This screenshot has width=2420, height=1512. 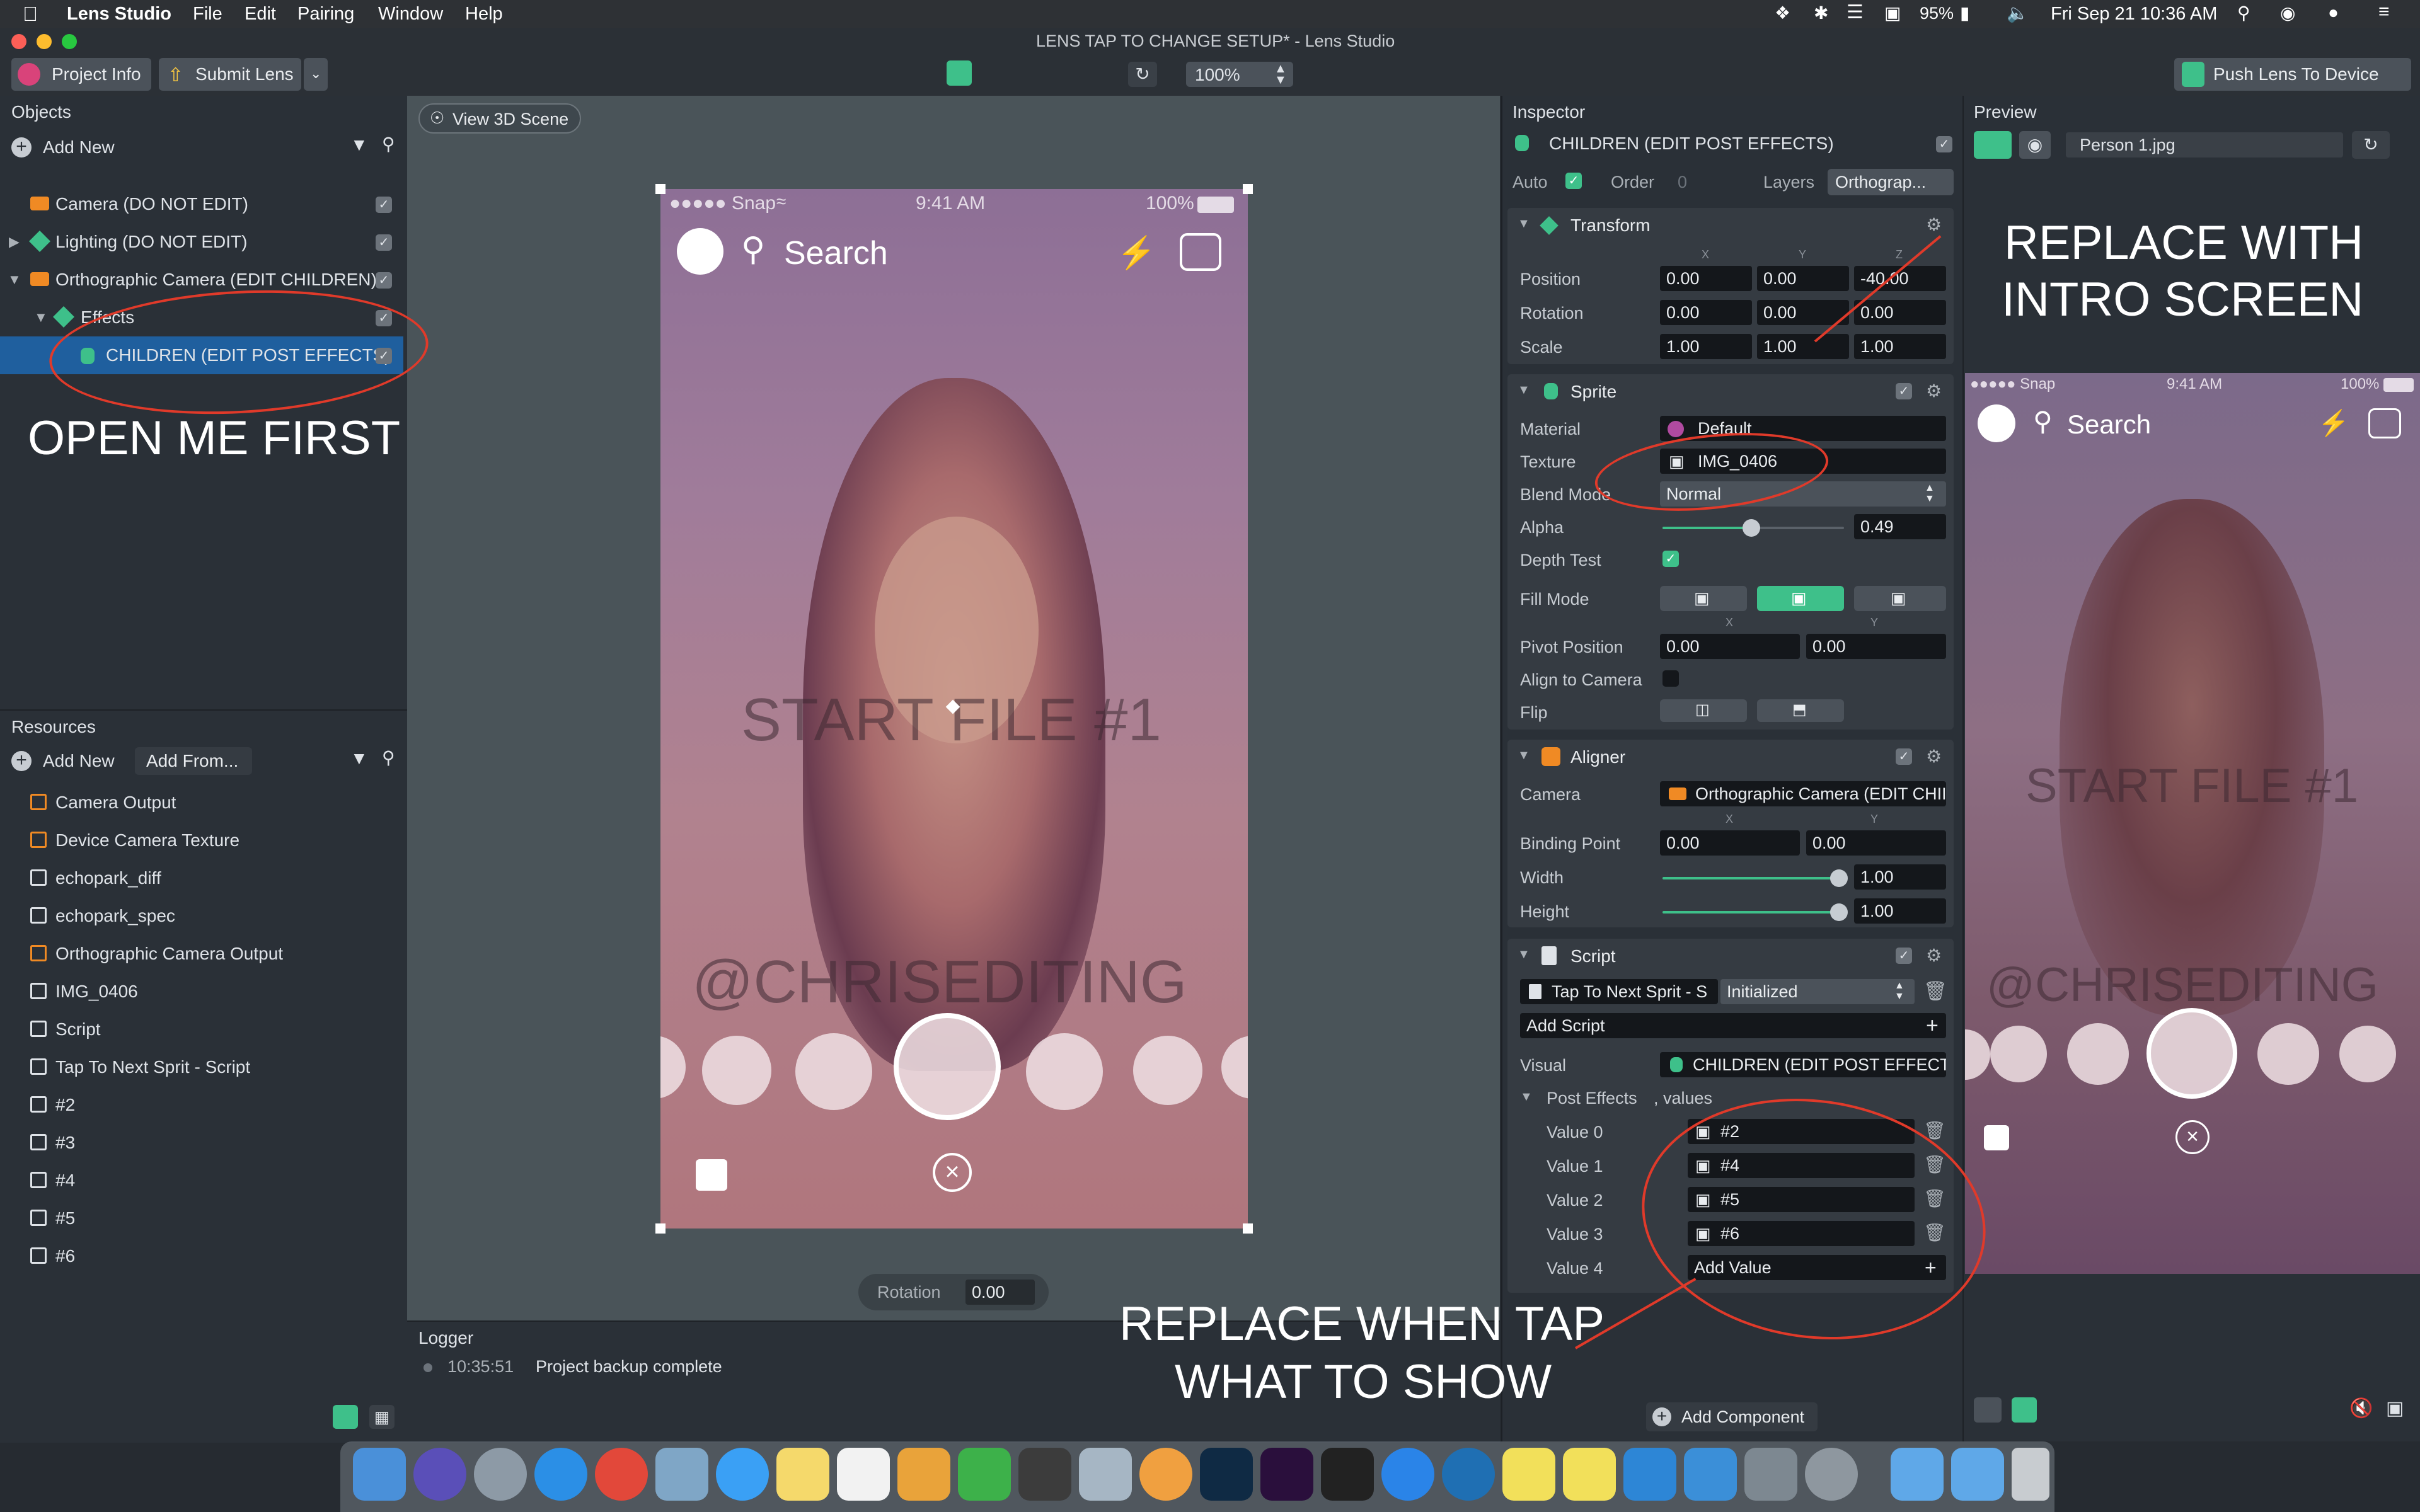 What do you see at coordinates (1670, 559) in the screenshot?
I see `depth-test-checkbox: ✓` at bounding box center [1670, 559].